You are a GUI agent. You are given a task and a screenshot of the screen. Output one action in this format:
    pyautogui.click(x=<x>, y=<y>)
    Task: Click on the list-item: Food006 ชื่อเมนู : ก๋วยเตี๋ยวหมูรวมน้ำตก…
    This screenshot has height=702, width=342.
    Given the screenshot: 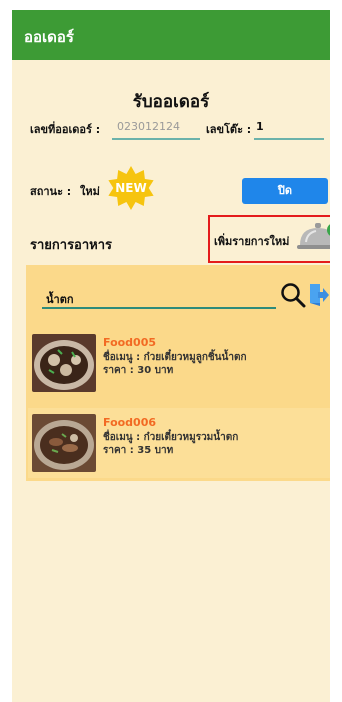 What is the action you would take?
    pyautogui.click(x=179, y=443)
    